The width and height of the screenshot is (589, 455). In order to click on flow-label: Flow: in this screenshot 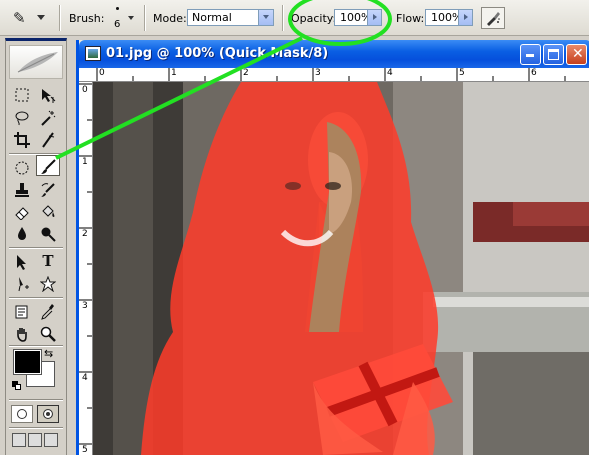, I will do `click(410, 18)`.